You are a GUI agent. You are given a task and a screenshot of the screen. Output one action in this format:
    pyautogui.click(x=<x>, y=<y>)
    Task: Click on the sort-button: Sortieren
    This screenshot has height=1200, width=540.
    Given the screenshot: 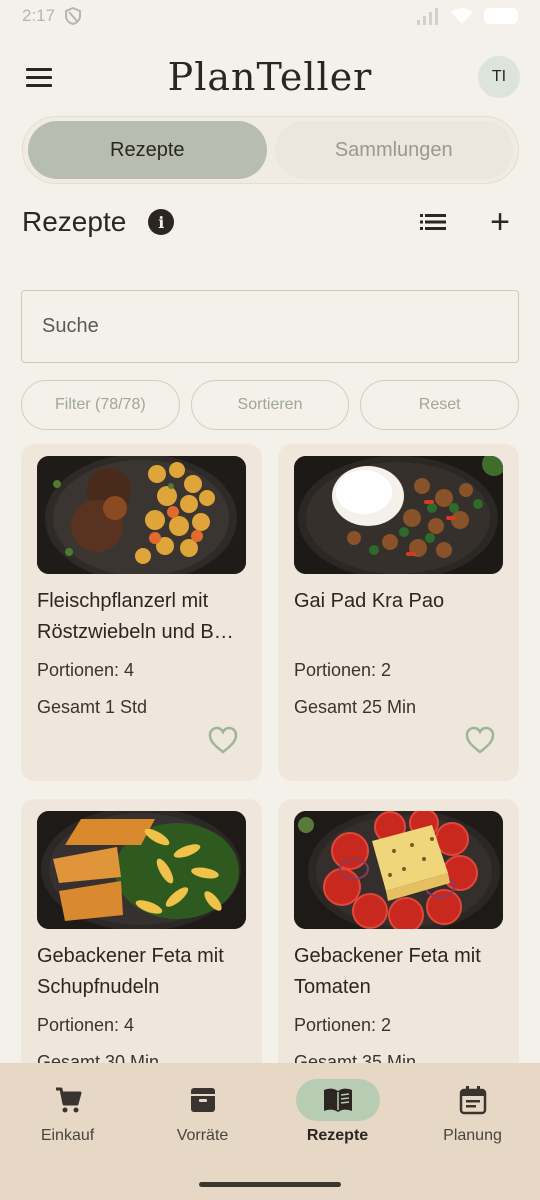 What is the action you would take?
    pyautogui.click(x=270, y=405)
    